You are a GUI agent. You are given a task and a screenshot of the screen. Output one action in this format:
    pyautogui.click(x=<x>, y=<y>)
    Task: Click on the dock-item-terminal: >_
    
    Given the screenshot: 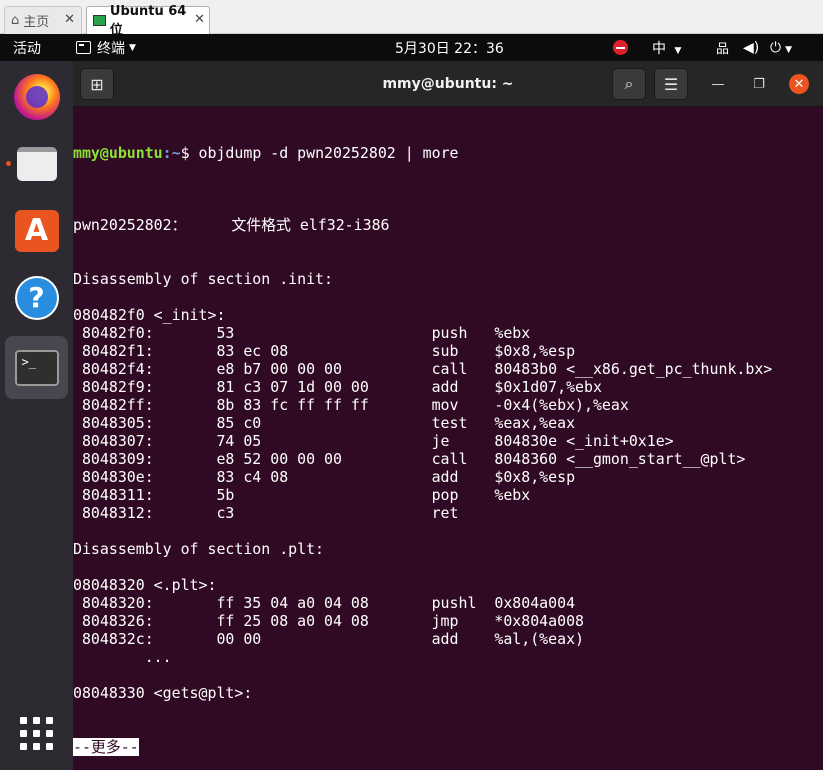 What is the action you would take?
    pyautogui.click(x=36, y=367)
    